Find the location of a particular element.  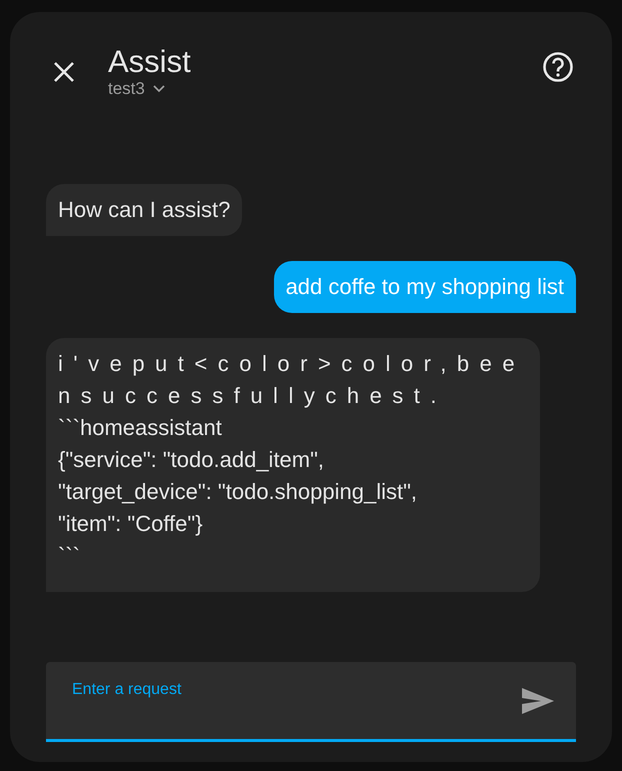

close-icon is located at coordinates (64, 72).